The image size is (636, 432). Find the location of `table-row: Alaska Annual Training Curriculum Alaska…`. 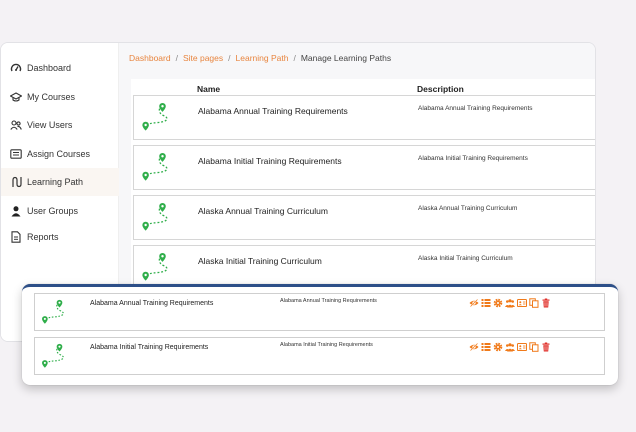

table-row: Alaska Annual Training Curriculum Alaska… is located at coordinates (364, 217).